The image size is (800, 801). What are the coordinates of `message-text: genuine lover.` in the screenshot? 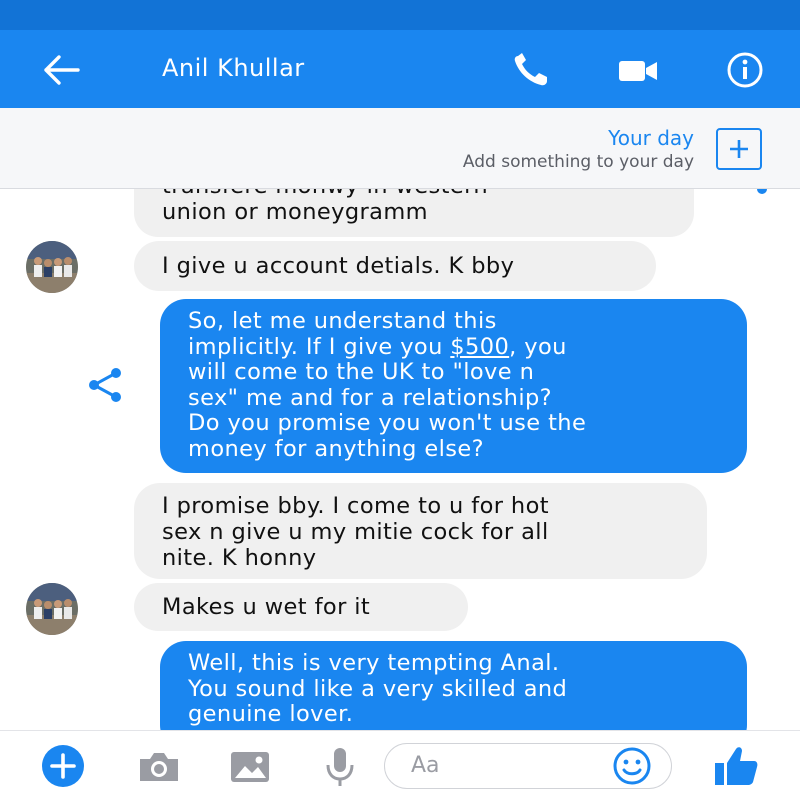 It's located at (271, 714).